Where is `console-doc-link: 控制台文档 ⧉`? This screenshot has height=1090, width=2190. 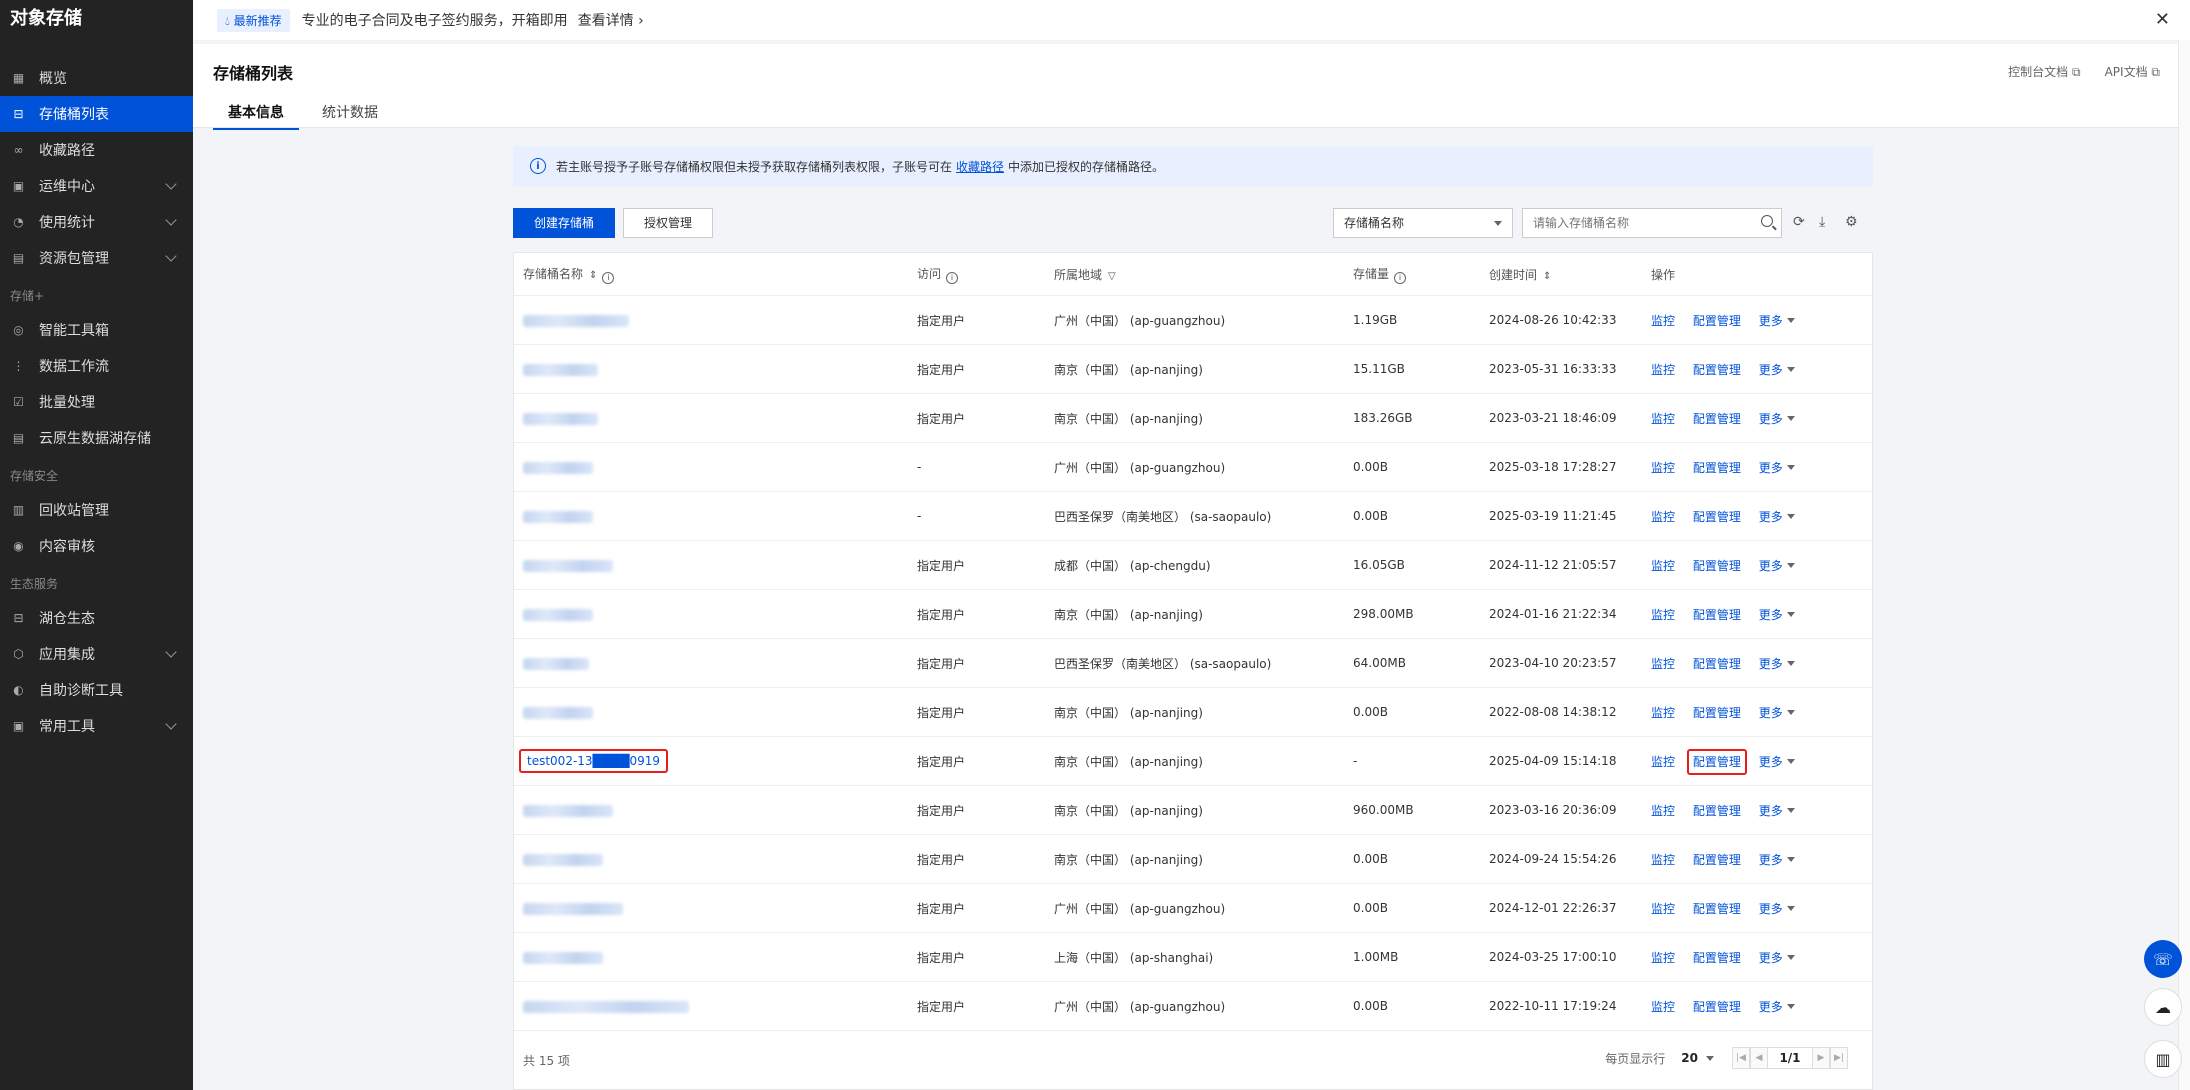 console-doc-link: 控制台文档 ⧉ is located at coordinates (2044, 71).